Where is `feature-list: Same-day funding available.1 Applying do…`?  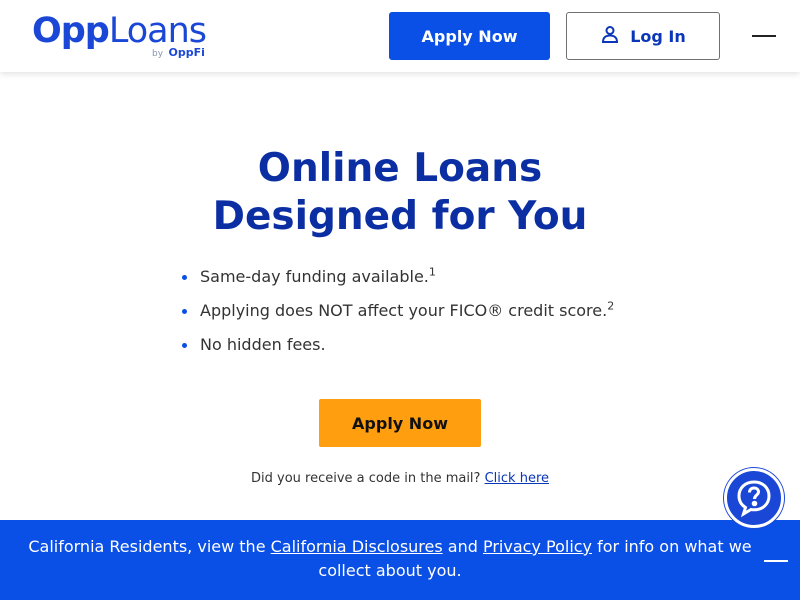
feature-list: Same-day funding available.1 Applying do… is located at coordinates (398, 317).